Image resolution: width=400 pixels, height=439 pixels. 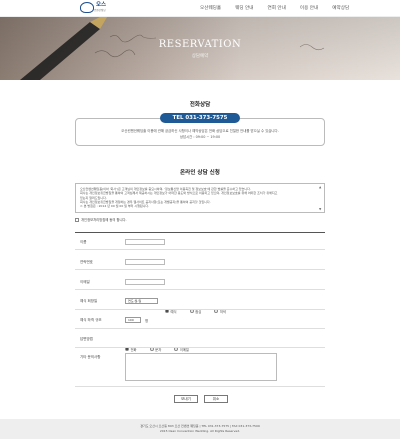 What do you see at coordinates (87, 7) in the screenshot?
I see `logo-mark-icon` at bounding box center [87, 7].